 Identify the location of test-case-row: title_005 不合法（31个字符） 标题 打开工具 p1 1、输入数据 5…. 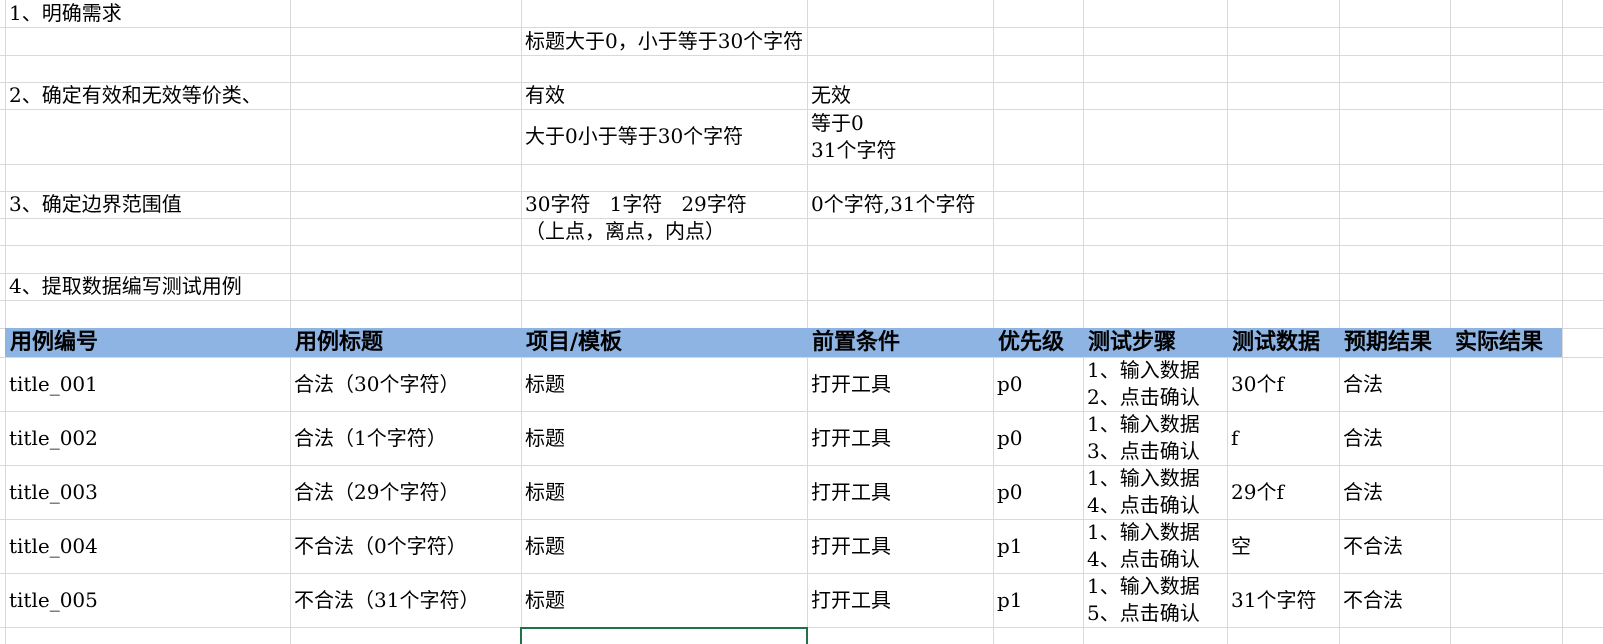
(801, 600).